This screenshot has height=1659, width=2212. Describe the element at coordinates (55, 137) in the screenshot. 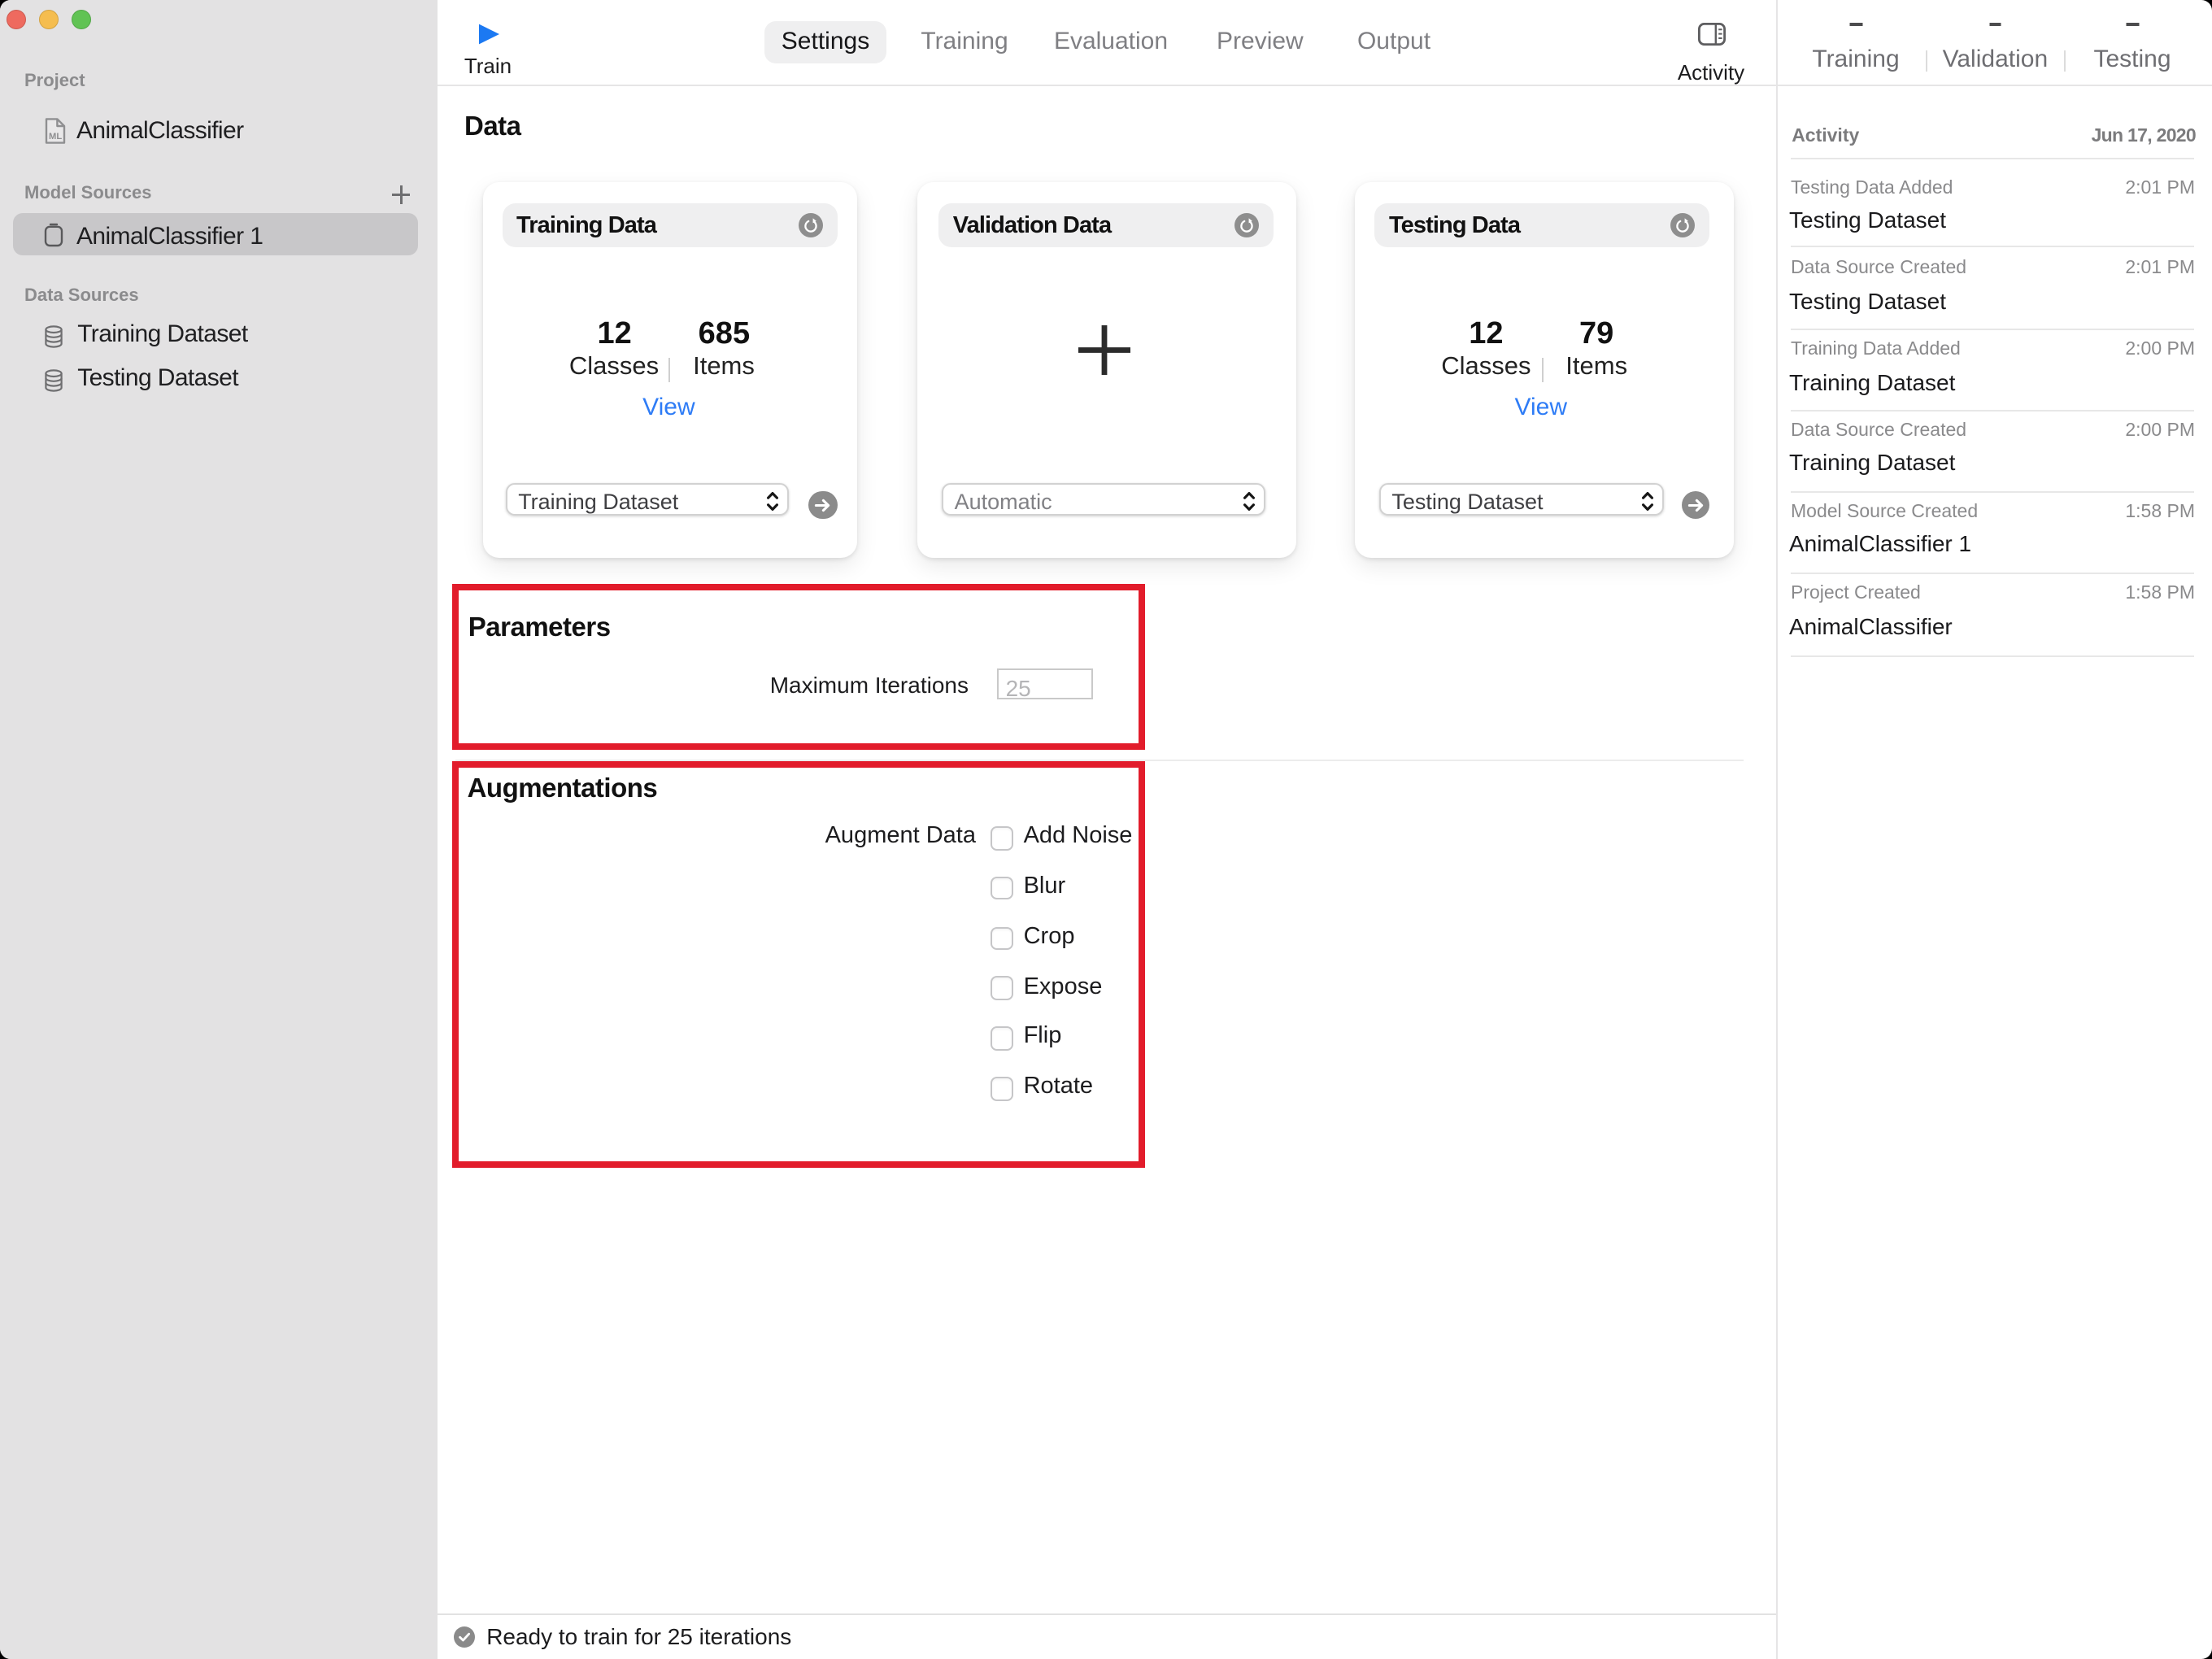

I see `svg-text: ML` at that location.